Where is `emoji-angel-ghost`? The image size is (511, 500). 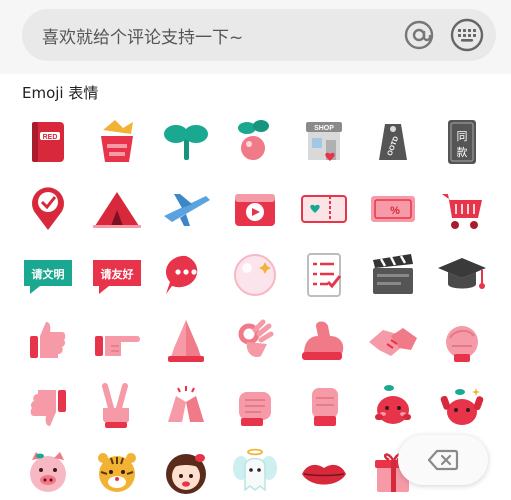 emoji-angel-ghost is located at coordinates (255, 472).